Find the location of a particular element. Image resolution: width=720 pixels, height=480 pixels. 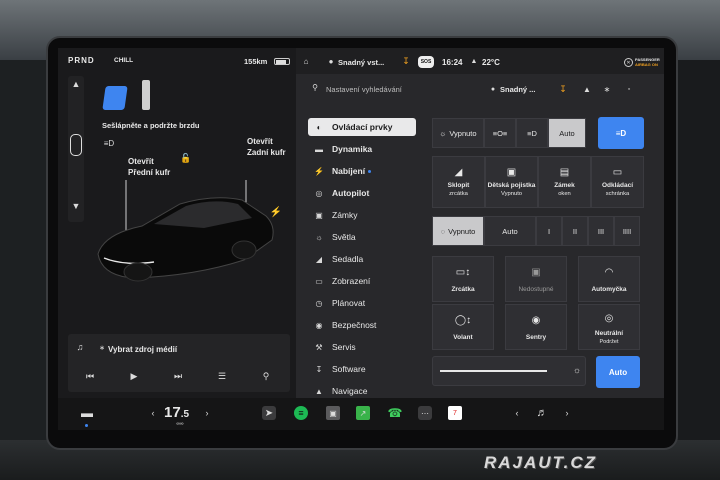

bluetooth-icon: ∗ is located at coordinates (607, 89).